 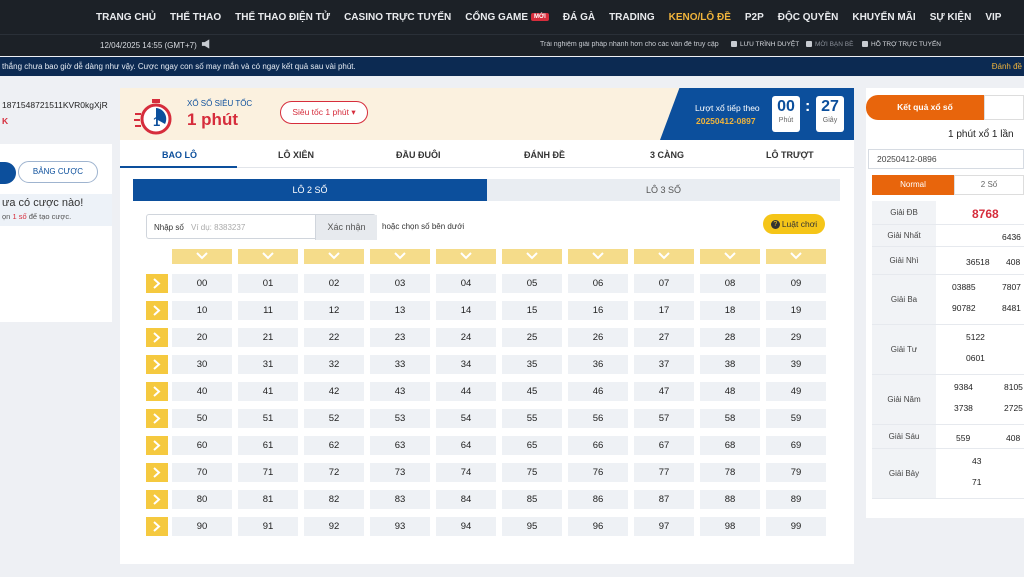 I want to click on number-cell: 29, so click(x=796, y=337).